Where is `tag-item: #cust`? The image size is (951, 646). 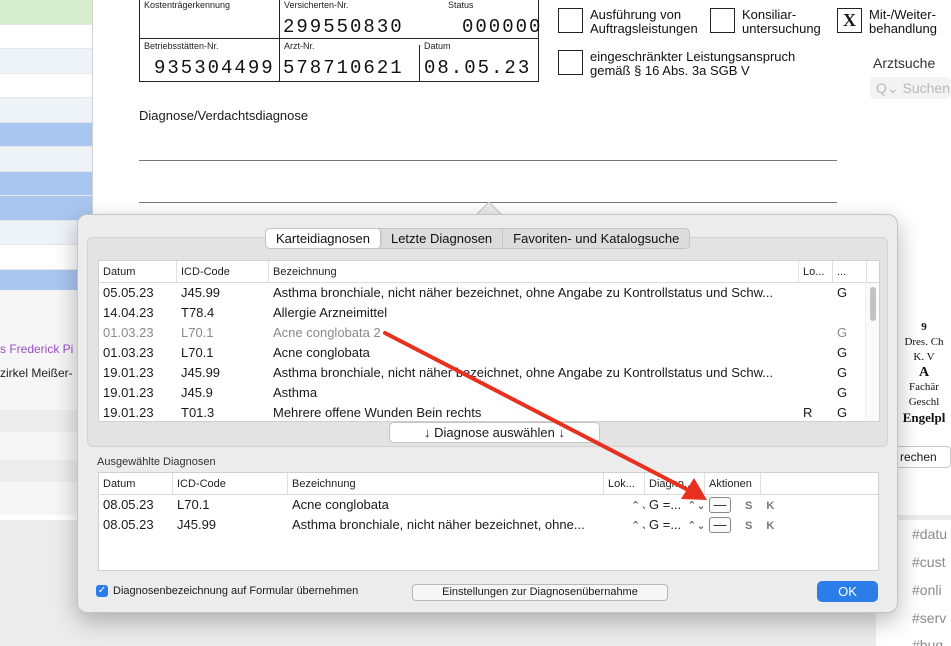 tag-item: #cust is located at coordinates (928, 562).